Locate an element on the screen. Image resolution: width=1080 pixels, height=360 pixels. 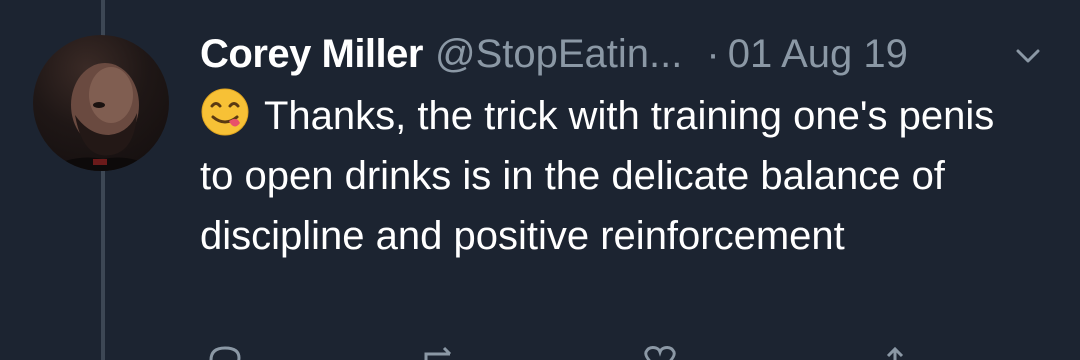
face-savoring-food-icon is located at coordinates (225, 112).